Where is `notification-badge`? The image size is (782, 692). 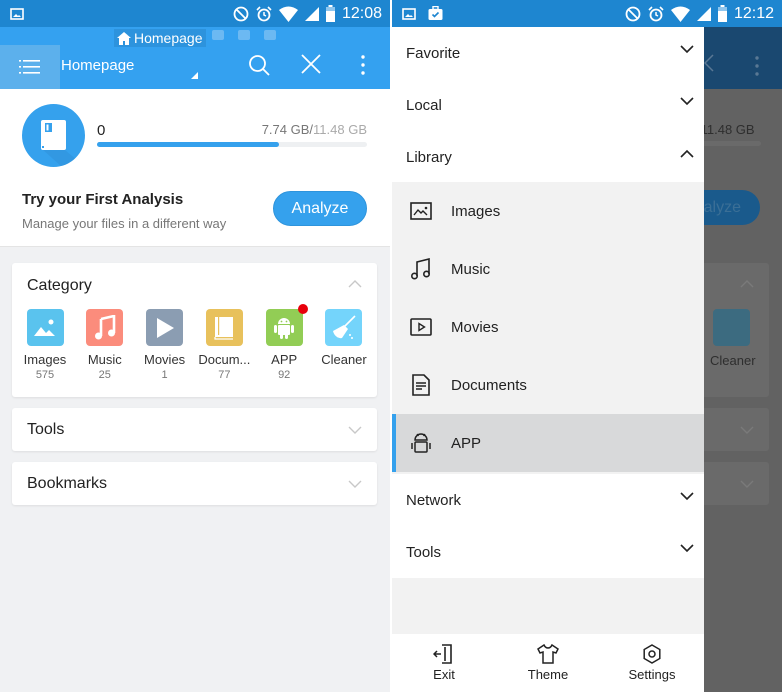 notification-badge is located at coordinates (302, 309).